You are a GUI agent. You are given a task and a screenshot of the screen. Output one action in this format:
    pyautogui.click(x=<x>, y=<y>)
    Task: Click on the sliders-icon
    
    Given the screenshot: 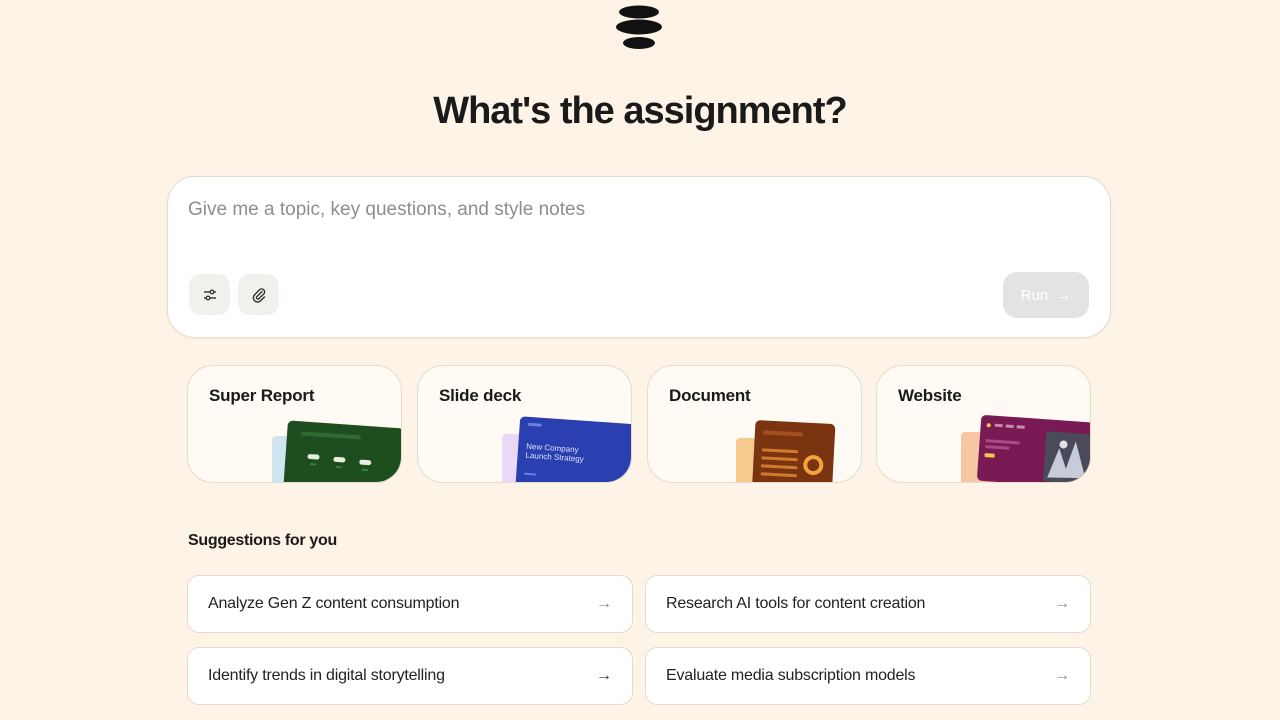 What is the action you would take?
    pyautogui.click(x=209, y=294)
    